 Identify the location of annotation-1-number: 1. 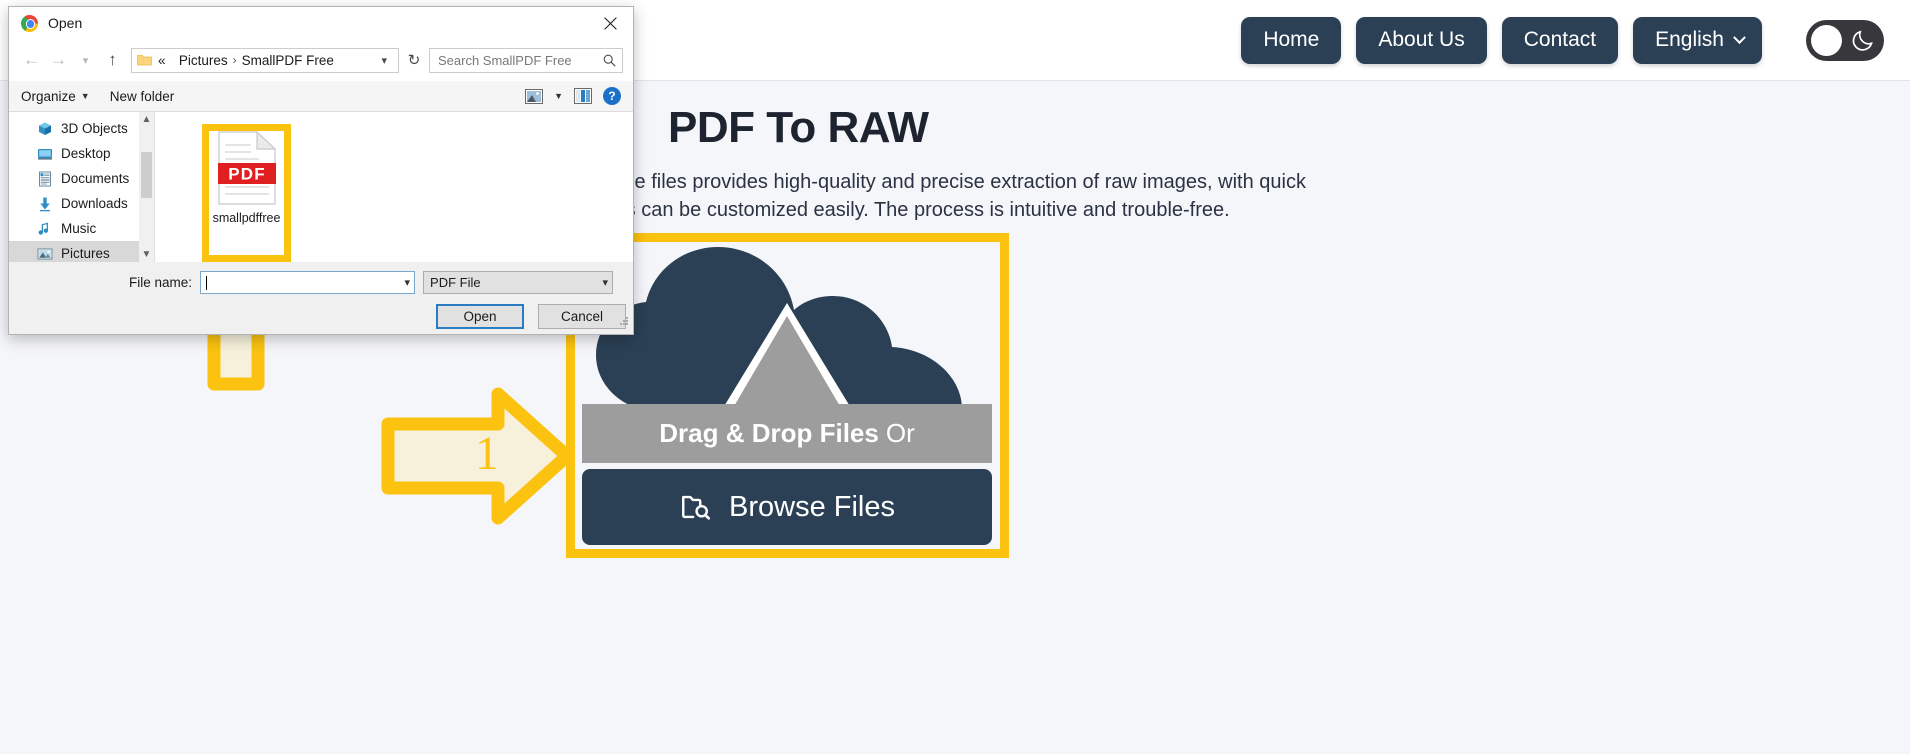
(487, 453).